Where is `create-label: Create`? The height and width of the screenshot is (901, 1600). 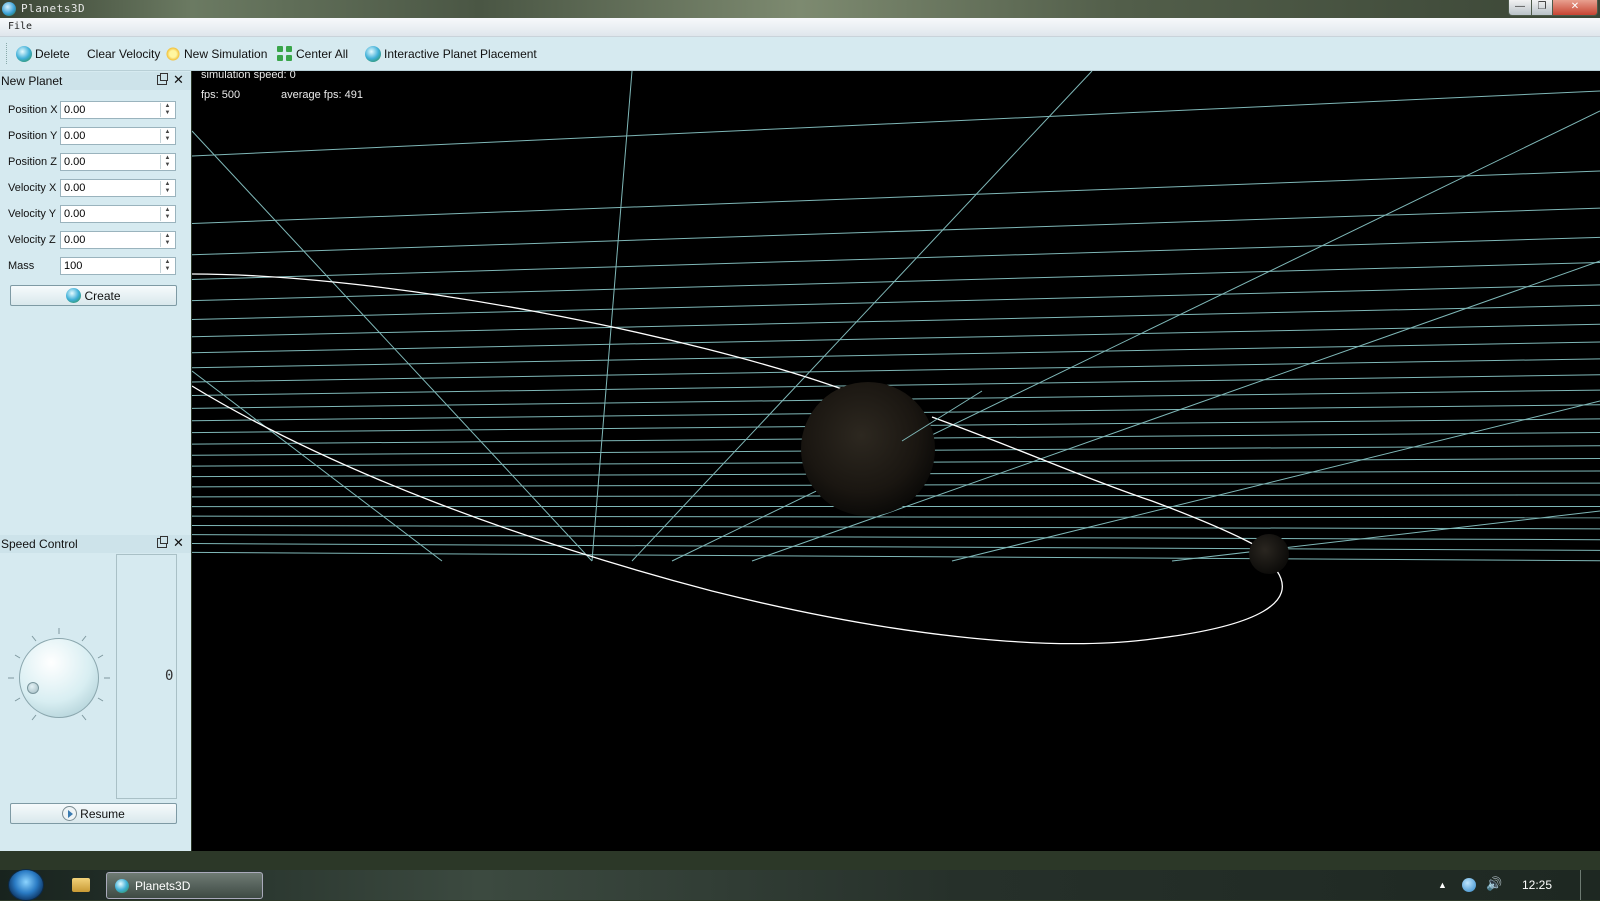 create-label: Create is located at coordinates (102, 296).